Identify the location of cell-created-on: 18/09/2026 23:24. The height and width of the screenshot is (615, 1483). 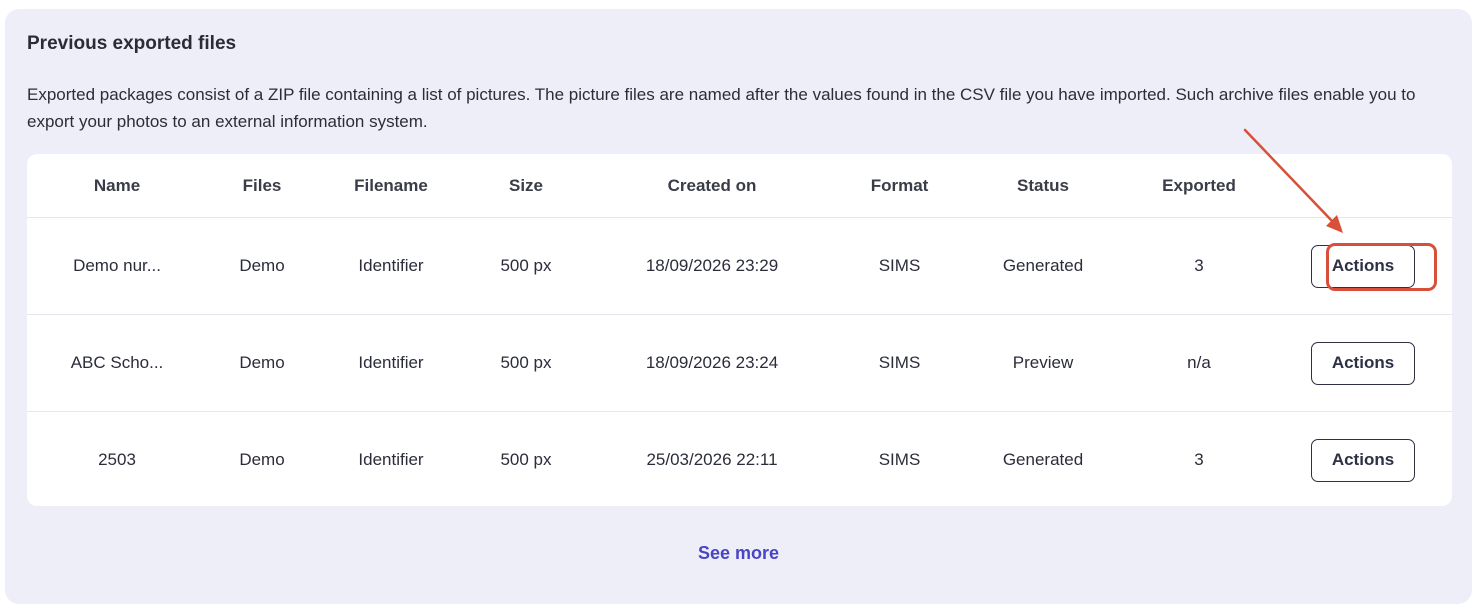
(712, 362).